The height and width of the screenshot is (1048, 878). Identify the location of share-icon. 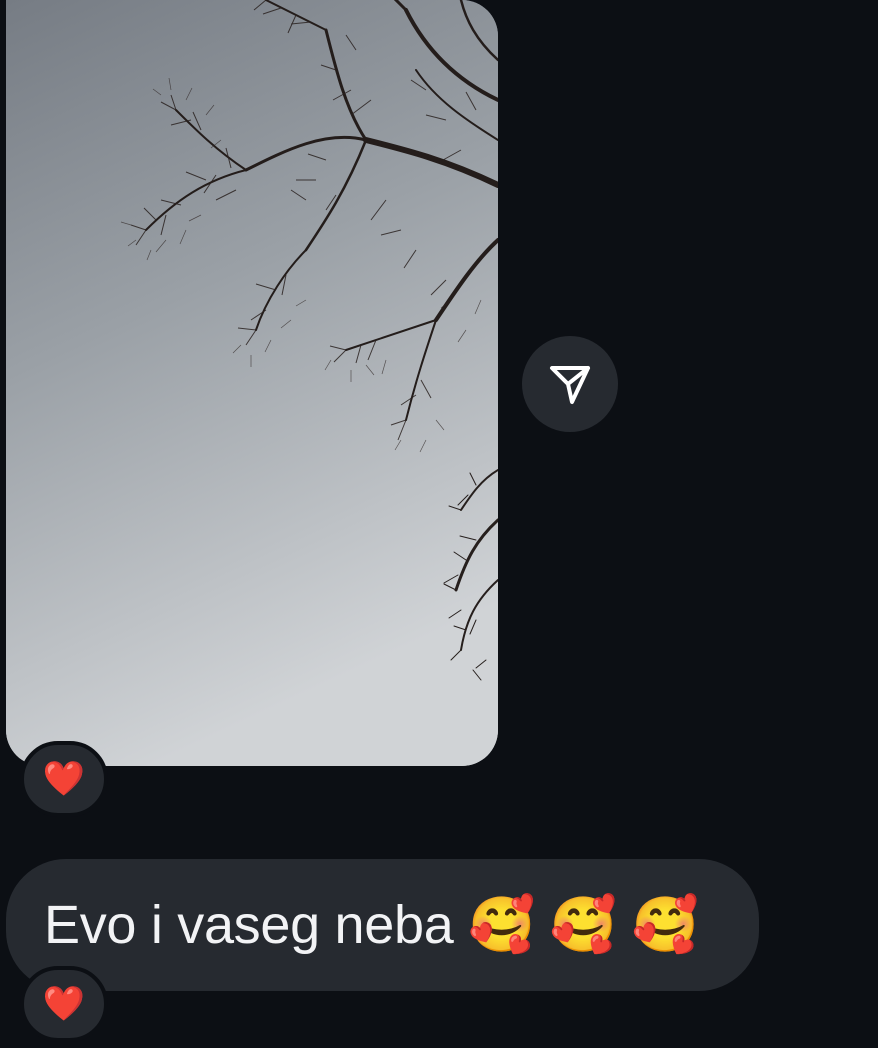
(570, 385).